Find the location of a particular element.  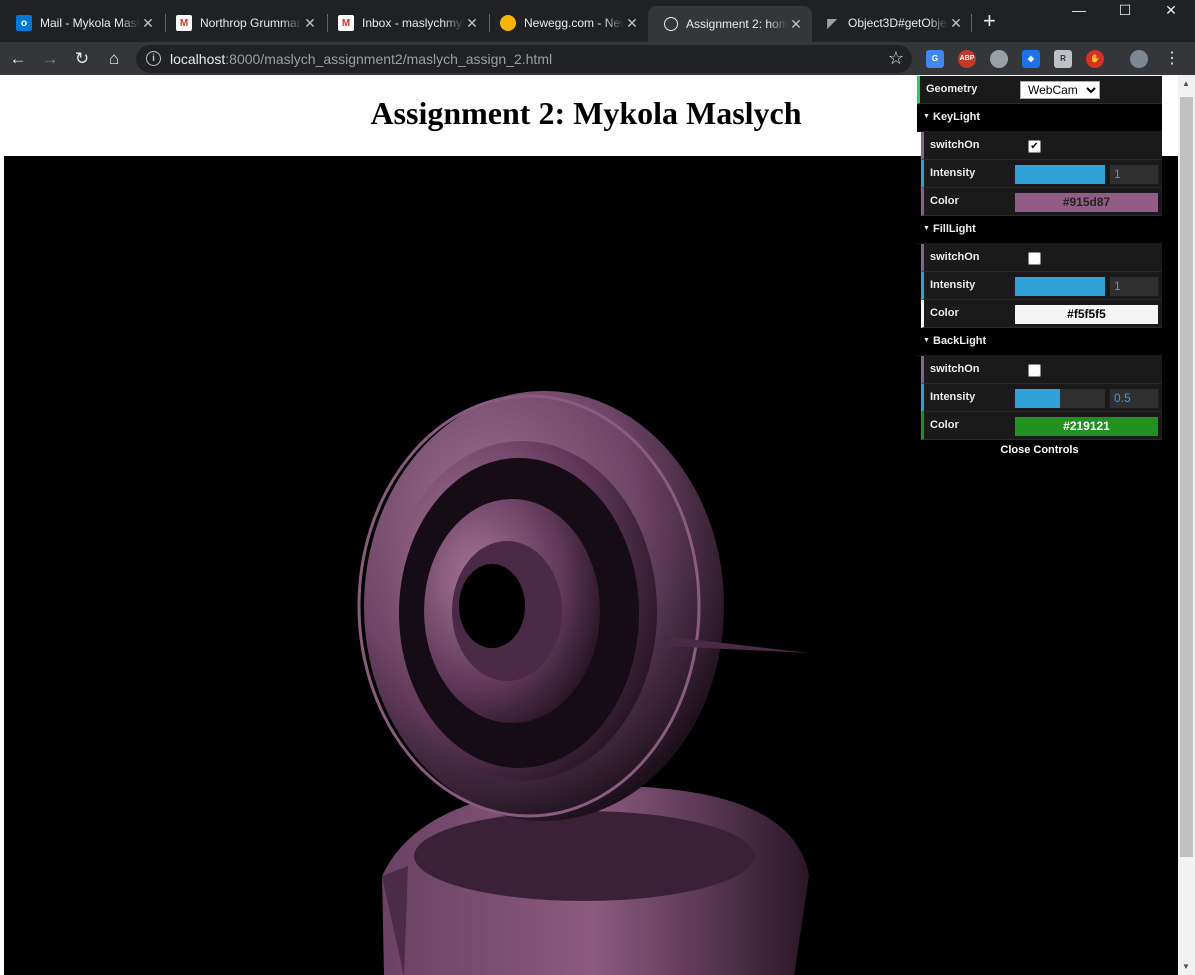

color-row: Color #915d87 is located at coordinates (1041, 202).